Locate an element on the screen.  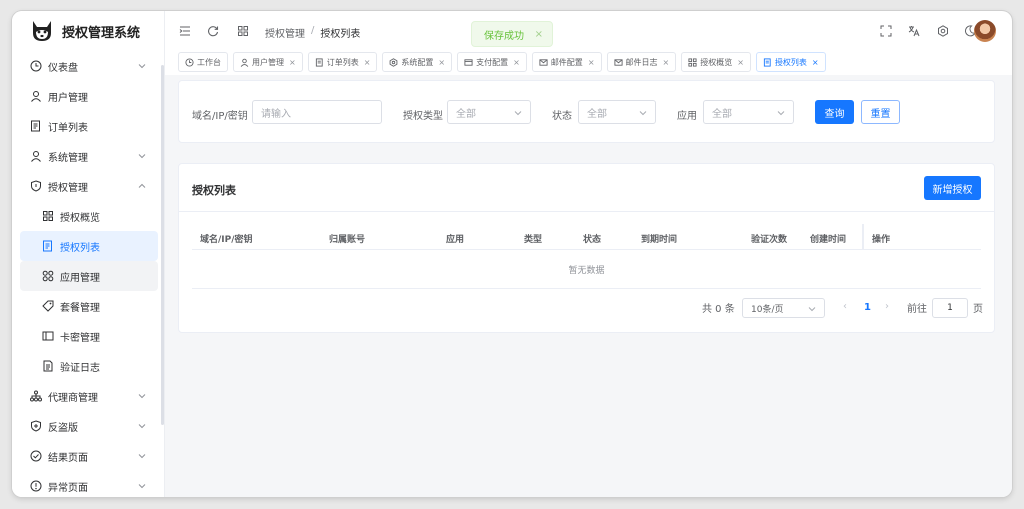
tab-mail-log: 邮件日志 × is located at coordinates (641, 62).